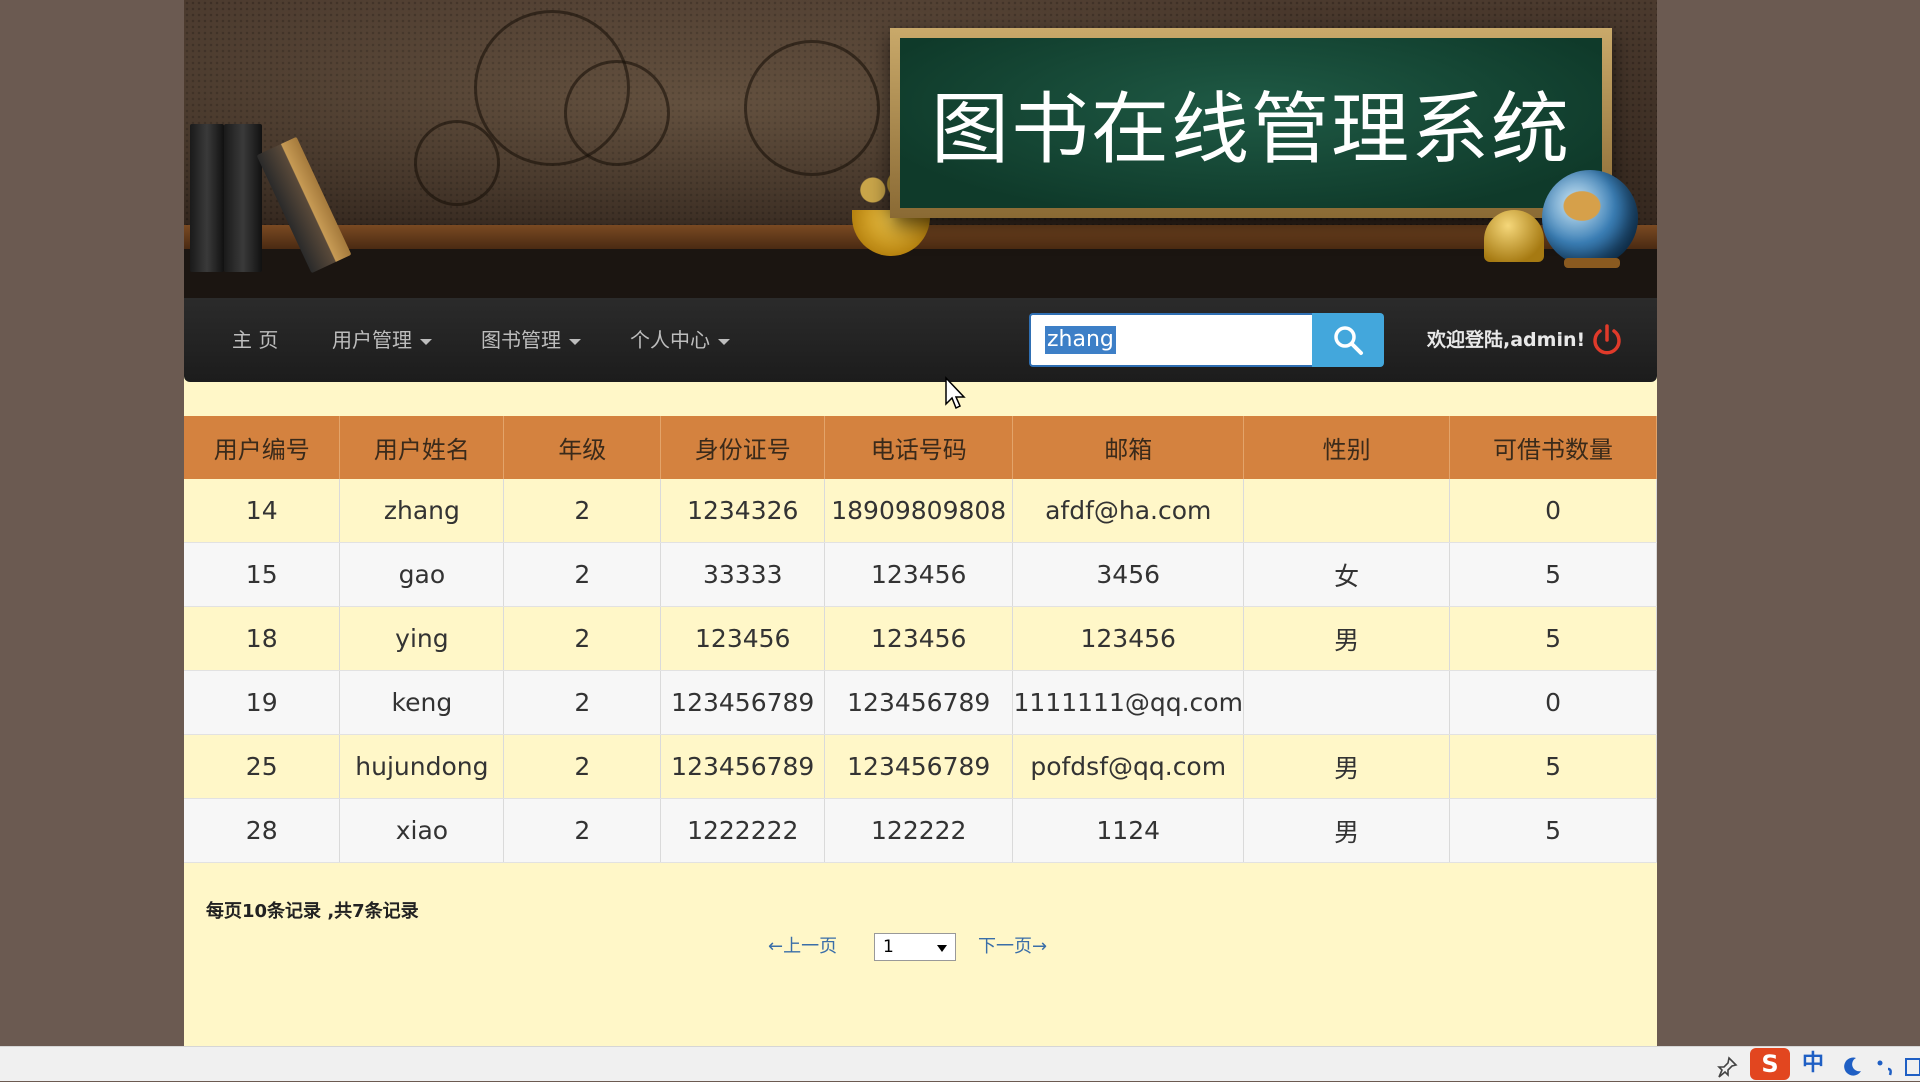 The image size is (1920, 1082). Describe the element at coordinates (1012, 947) in the screenshot. I see `next-page-link: 下一页→` at that location.